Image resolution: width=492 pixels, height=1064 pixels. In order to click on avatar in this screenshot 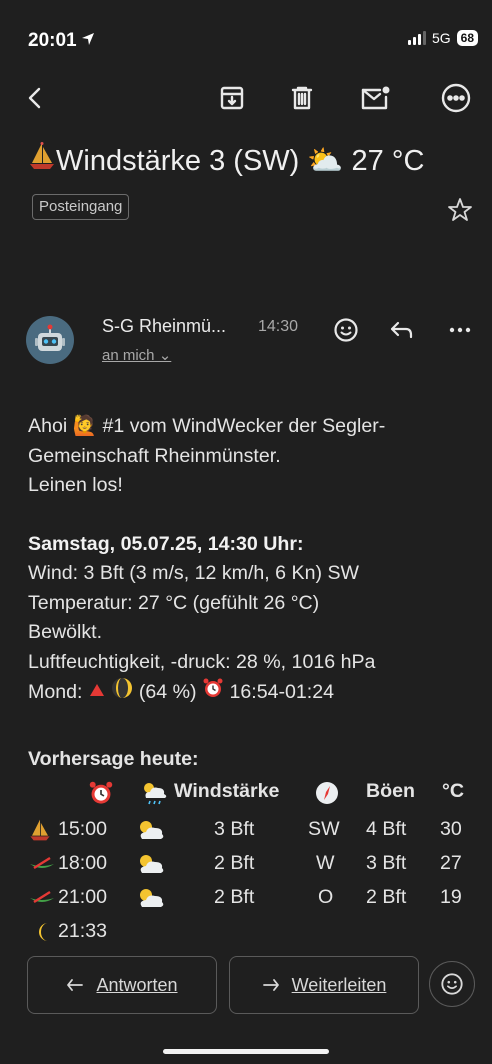, I will do `click(50, 340)`.